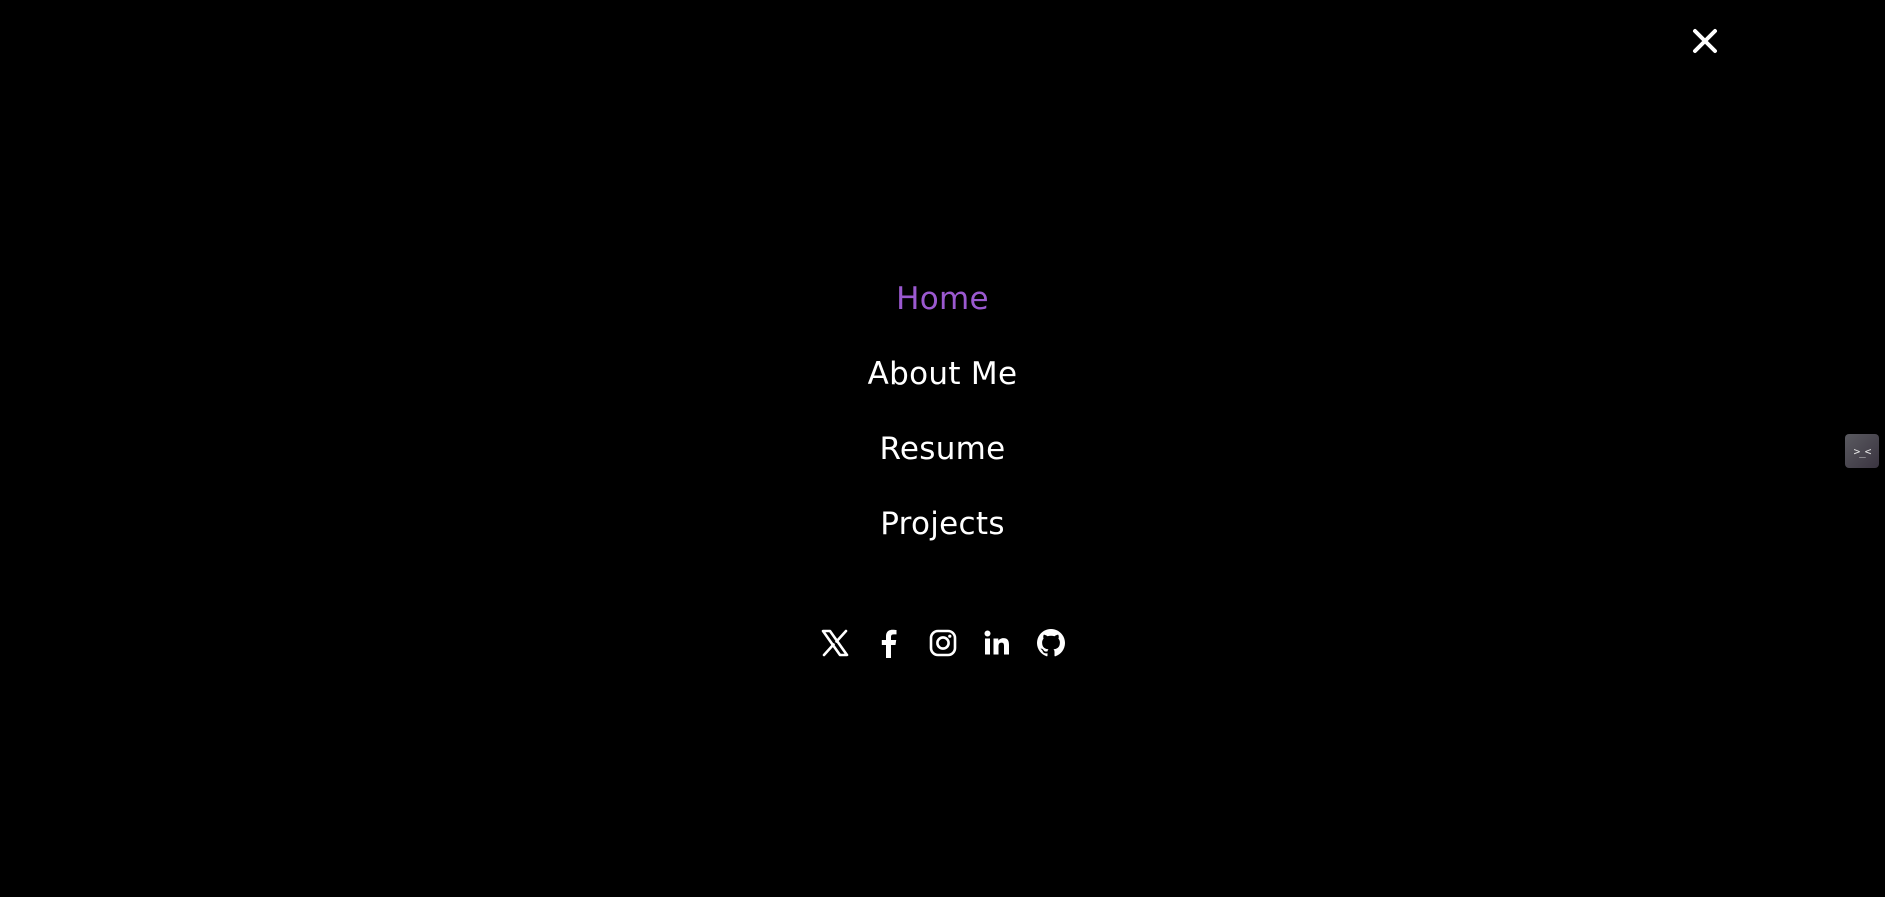 The width and height of the screenshot is (1885, 897). I want to click on github-link, so click(1051, 643).